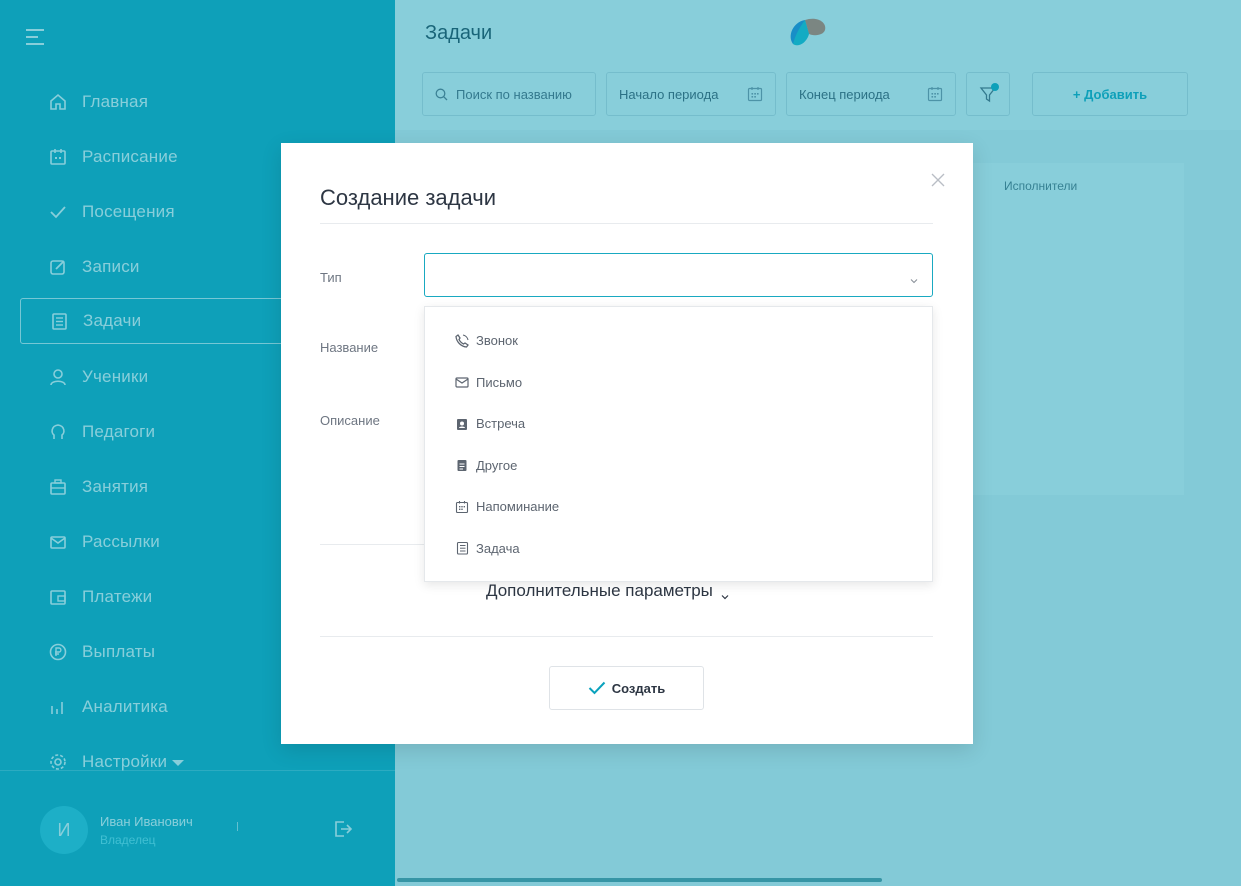  What do you see at coordinates (678, 507) in the screenshot?
I see `type-option-reminder: Напоминание` at bounding box center [678, 507].